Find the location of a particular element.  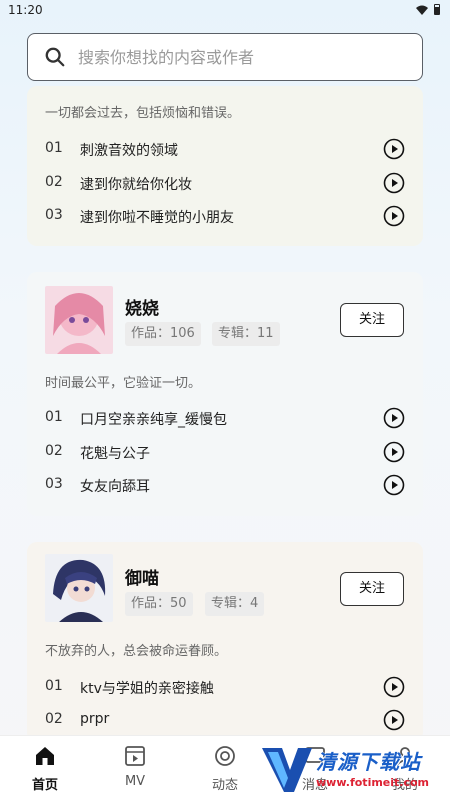

artist-motto: 一切都会过去，包括烦恼和错误。 is located at coordinates (143, 113).